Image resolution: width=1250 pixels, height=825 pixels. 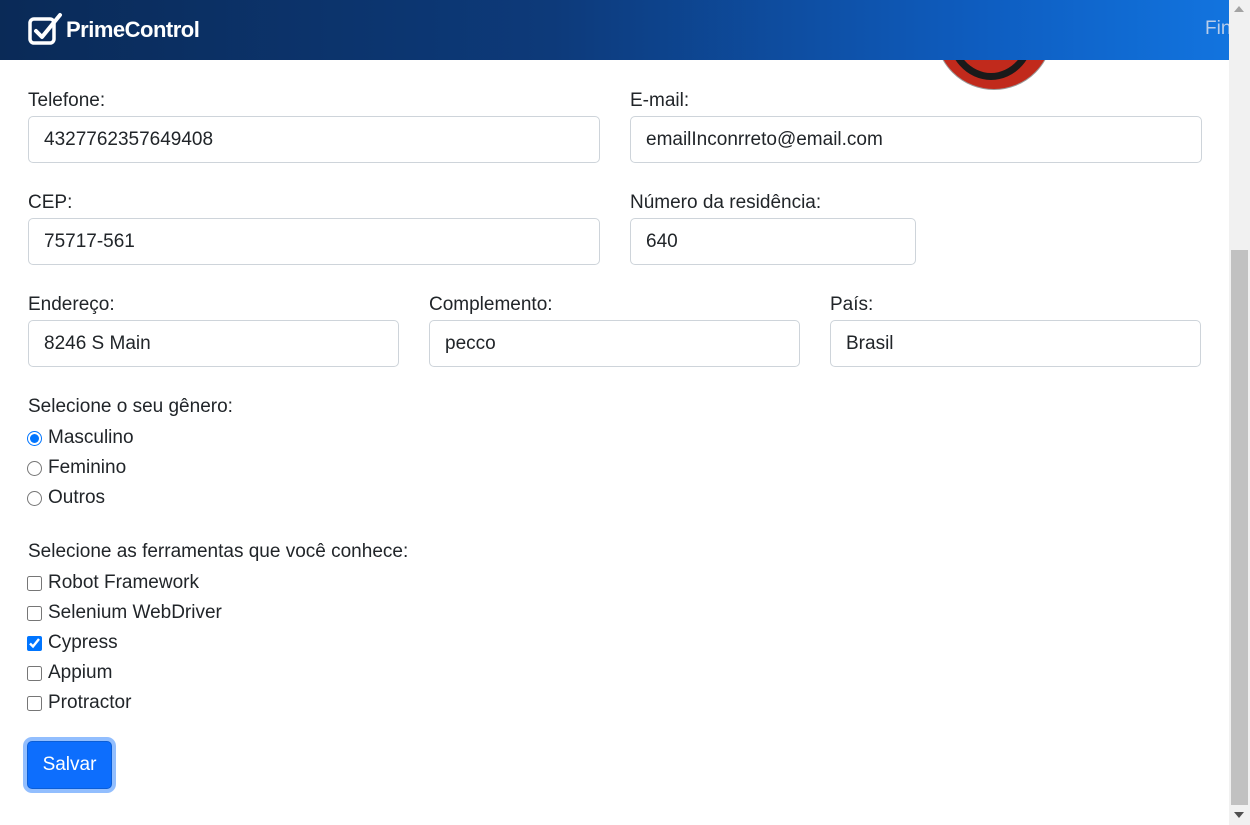 I want to click on gender-option-label: Masculino, so click(x=91, y=437).